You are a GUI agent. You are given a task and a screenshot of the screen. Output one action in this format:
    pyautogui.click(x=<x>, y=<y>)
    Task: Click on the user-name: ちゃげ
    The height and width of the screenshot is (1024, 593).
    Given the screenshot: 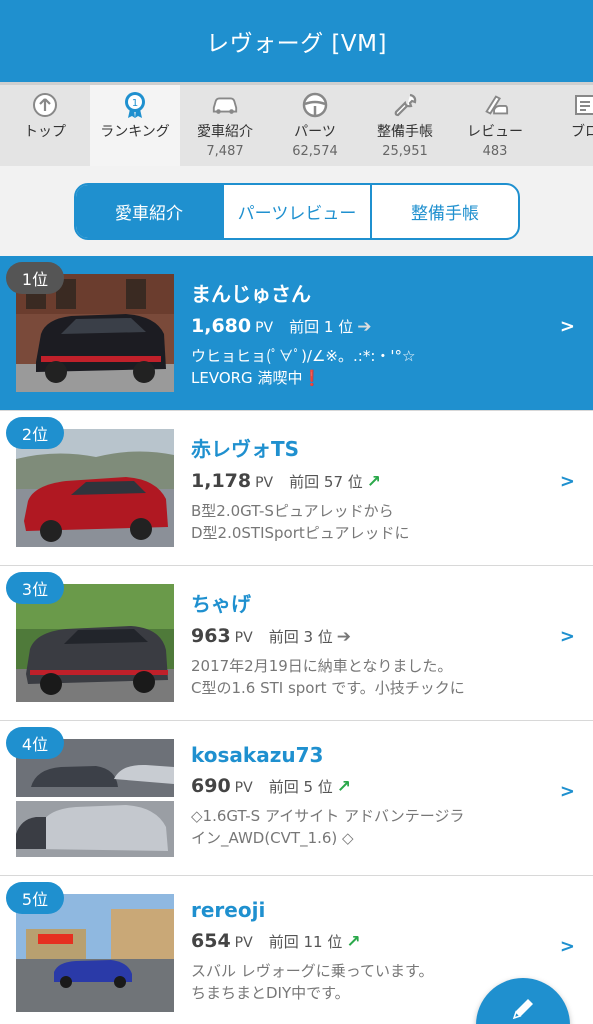 What is the action you would take?
    pyautogui.click(x=221, y=604)
    